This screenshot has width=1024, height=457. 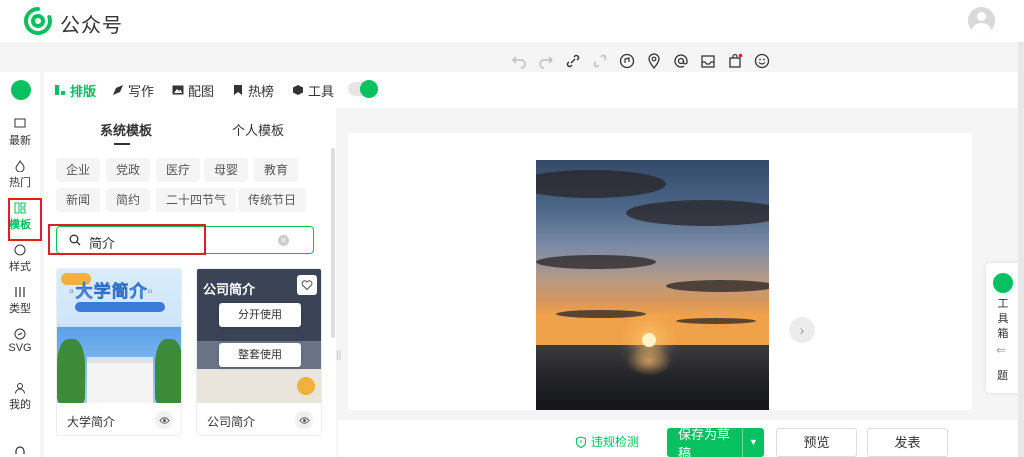 What do you see at coordinates (20, 259) in the screenshot?
I see `rail-item-styles: 样式` at bounding box center [20, 259].